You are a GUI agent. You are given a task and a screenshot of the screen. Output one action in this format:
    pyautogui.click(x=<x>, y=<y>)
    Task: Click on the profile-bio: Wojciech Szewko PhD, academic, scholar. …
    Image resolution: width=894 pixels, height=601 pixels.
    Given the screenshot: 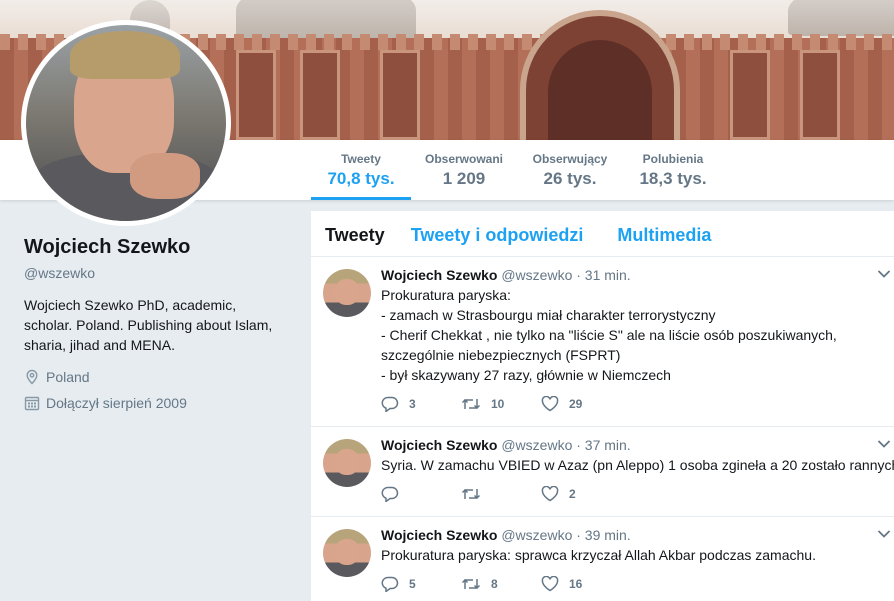 What is the action you would take?
    pyautogui.click(x=148, y=325)
    